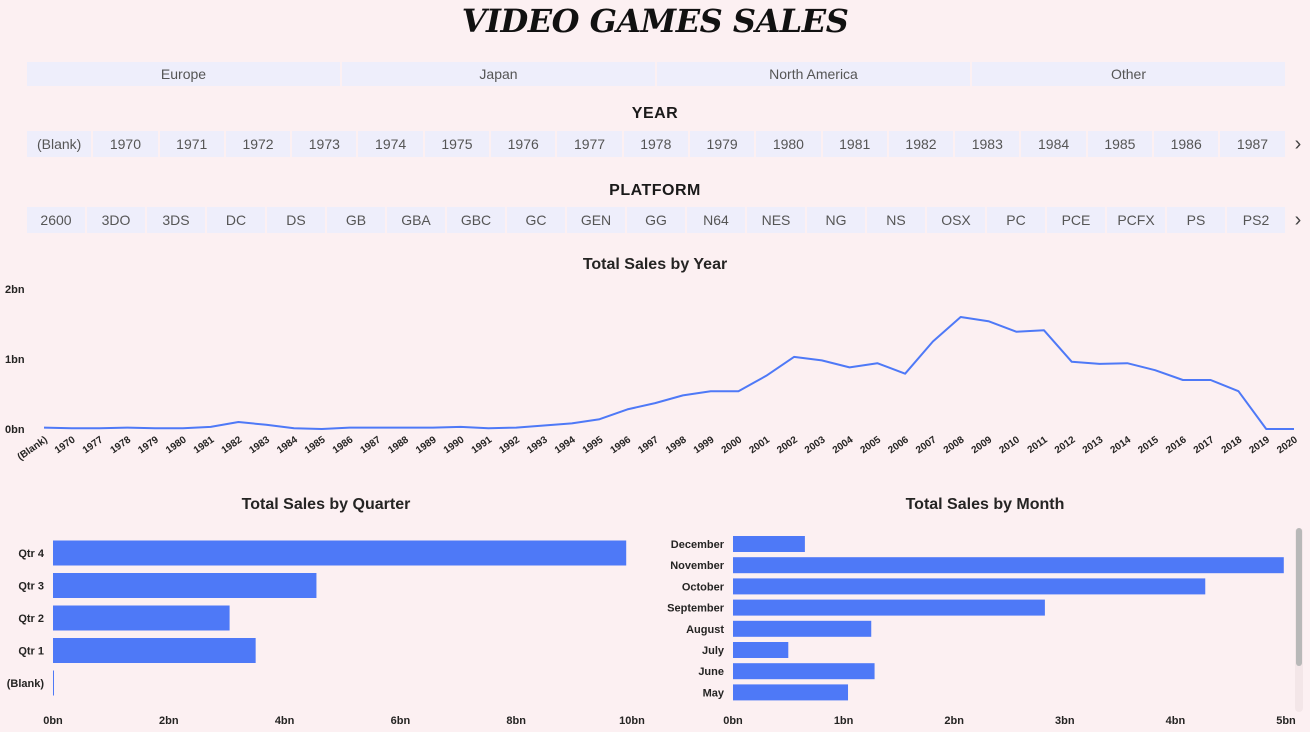 The image size is (1310, 732). What do you see at coordinates (1128, 74) in the screenshot?
I see `region-chip-other: Other` at bounding box center [1128, 74].